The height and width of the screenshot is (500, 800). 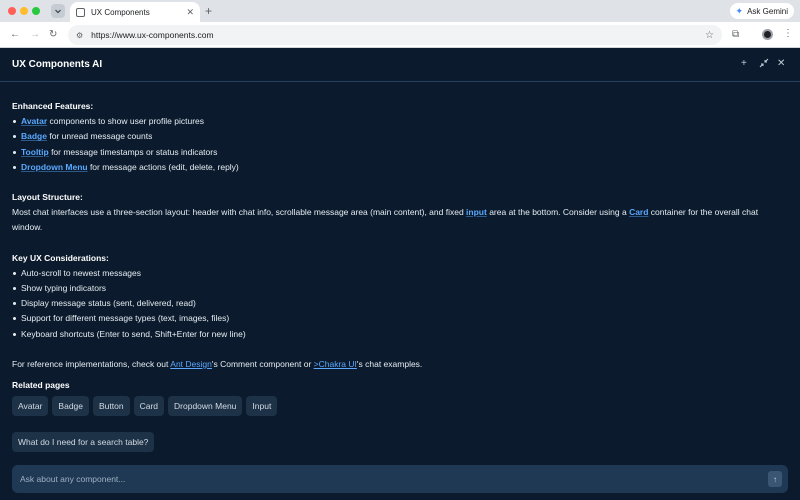 I want to click on favicon-icon, so click(x=80, y=12).